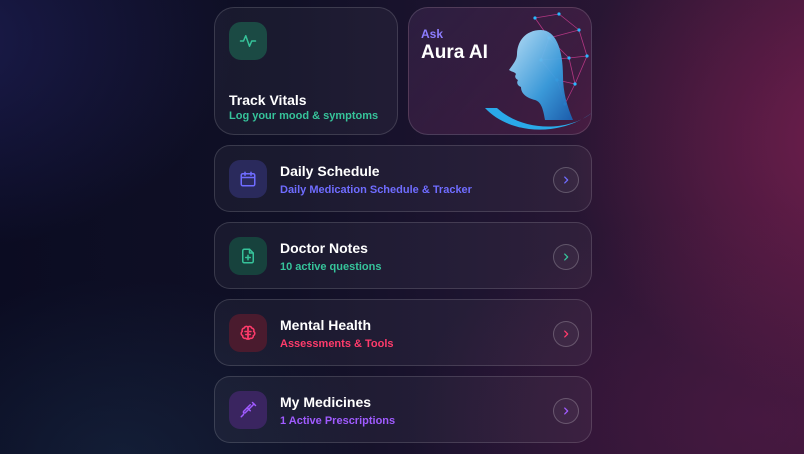 Image resolution: width=804 pixels, height=454 pixels. Describe the element at coordinates (248, 410) in the screenshot. I see `syringe-icon` at that location.